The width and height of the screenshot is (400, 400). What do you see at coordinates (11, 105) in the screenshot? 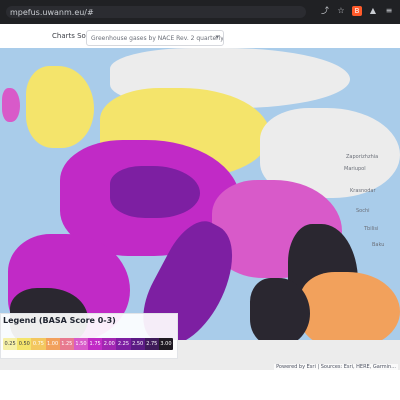
I see `ireland-land` at bounding box center [11, 105].